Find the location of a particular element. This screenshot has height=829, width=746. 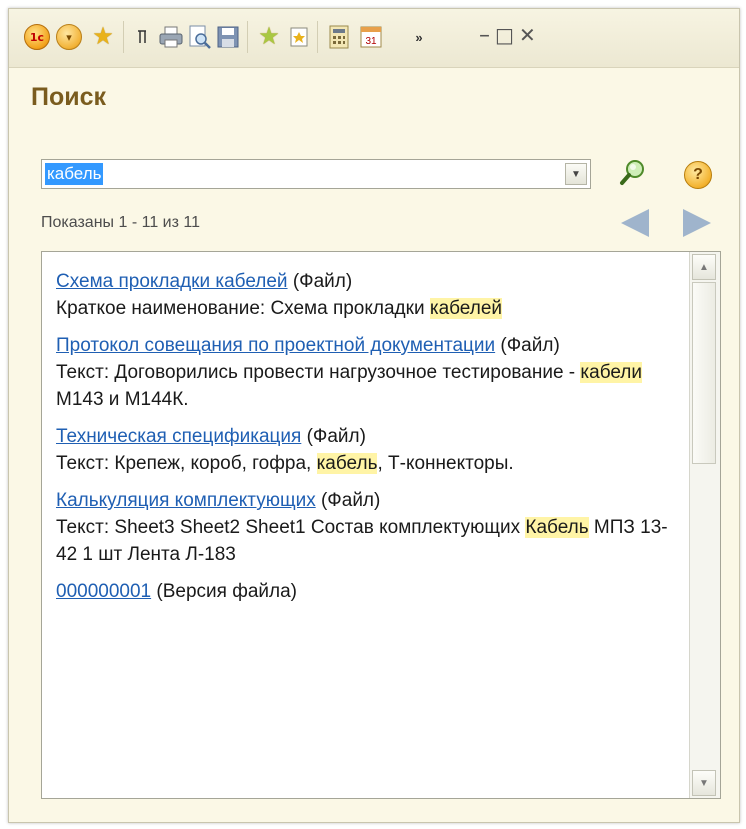

print-icon is located at coordinates (171, 37).